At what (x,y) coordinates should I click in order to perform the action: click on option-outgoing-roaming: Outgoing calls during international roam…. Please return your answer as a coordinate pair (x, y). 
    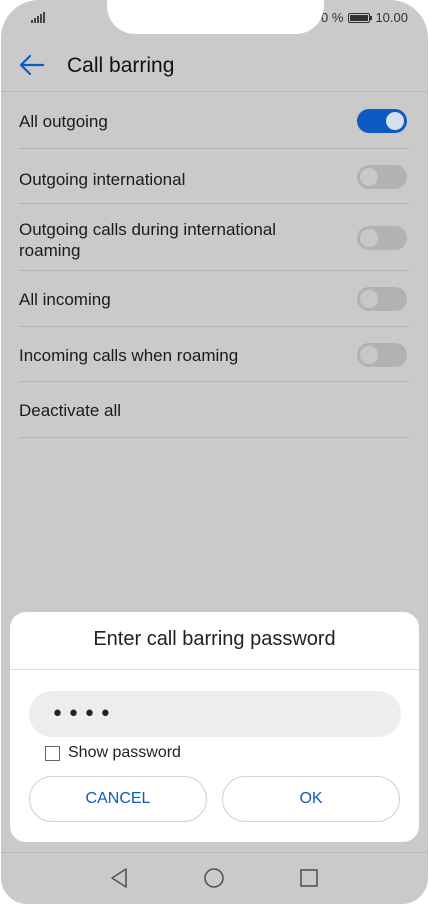
    Looking at the image, I should click on (214, 237).